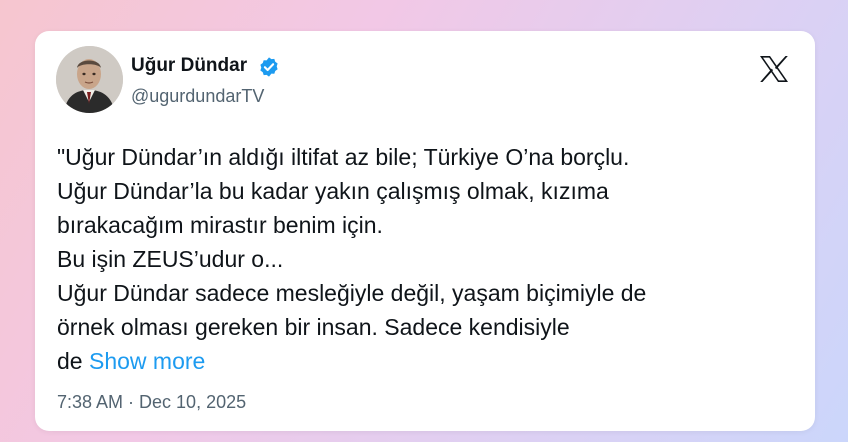 Image resolution: width=848 pixels, height=442 pixels. I want to click on avatar, so click(89, 79).